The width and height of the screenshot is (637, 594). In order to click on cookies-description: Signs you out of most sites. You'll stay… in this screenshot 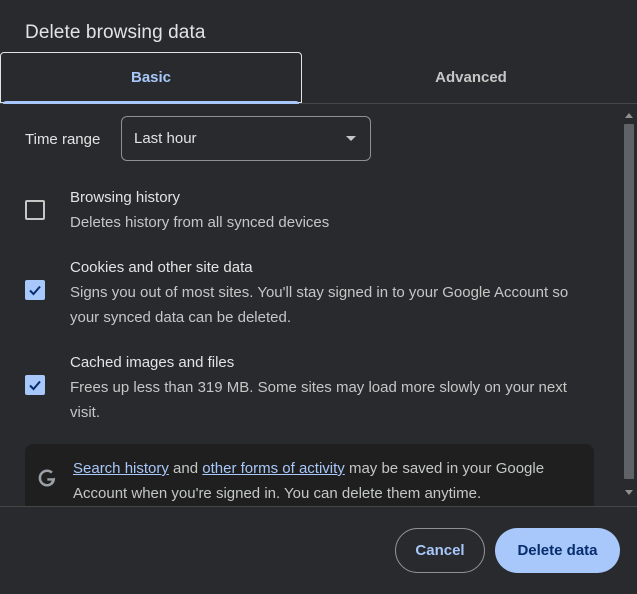, I will do `click(319, 305)`.